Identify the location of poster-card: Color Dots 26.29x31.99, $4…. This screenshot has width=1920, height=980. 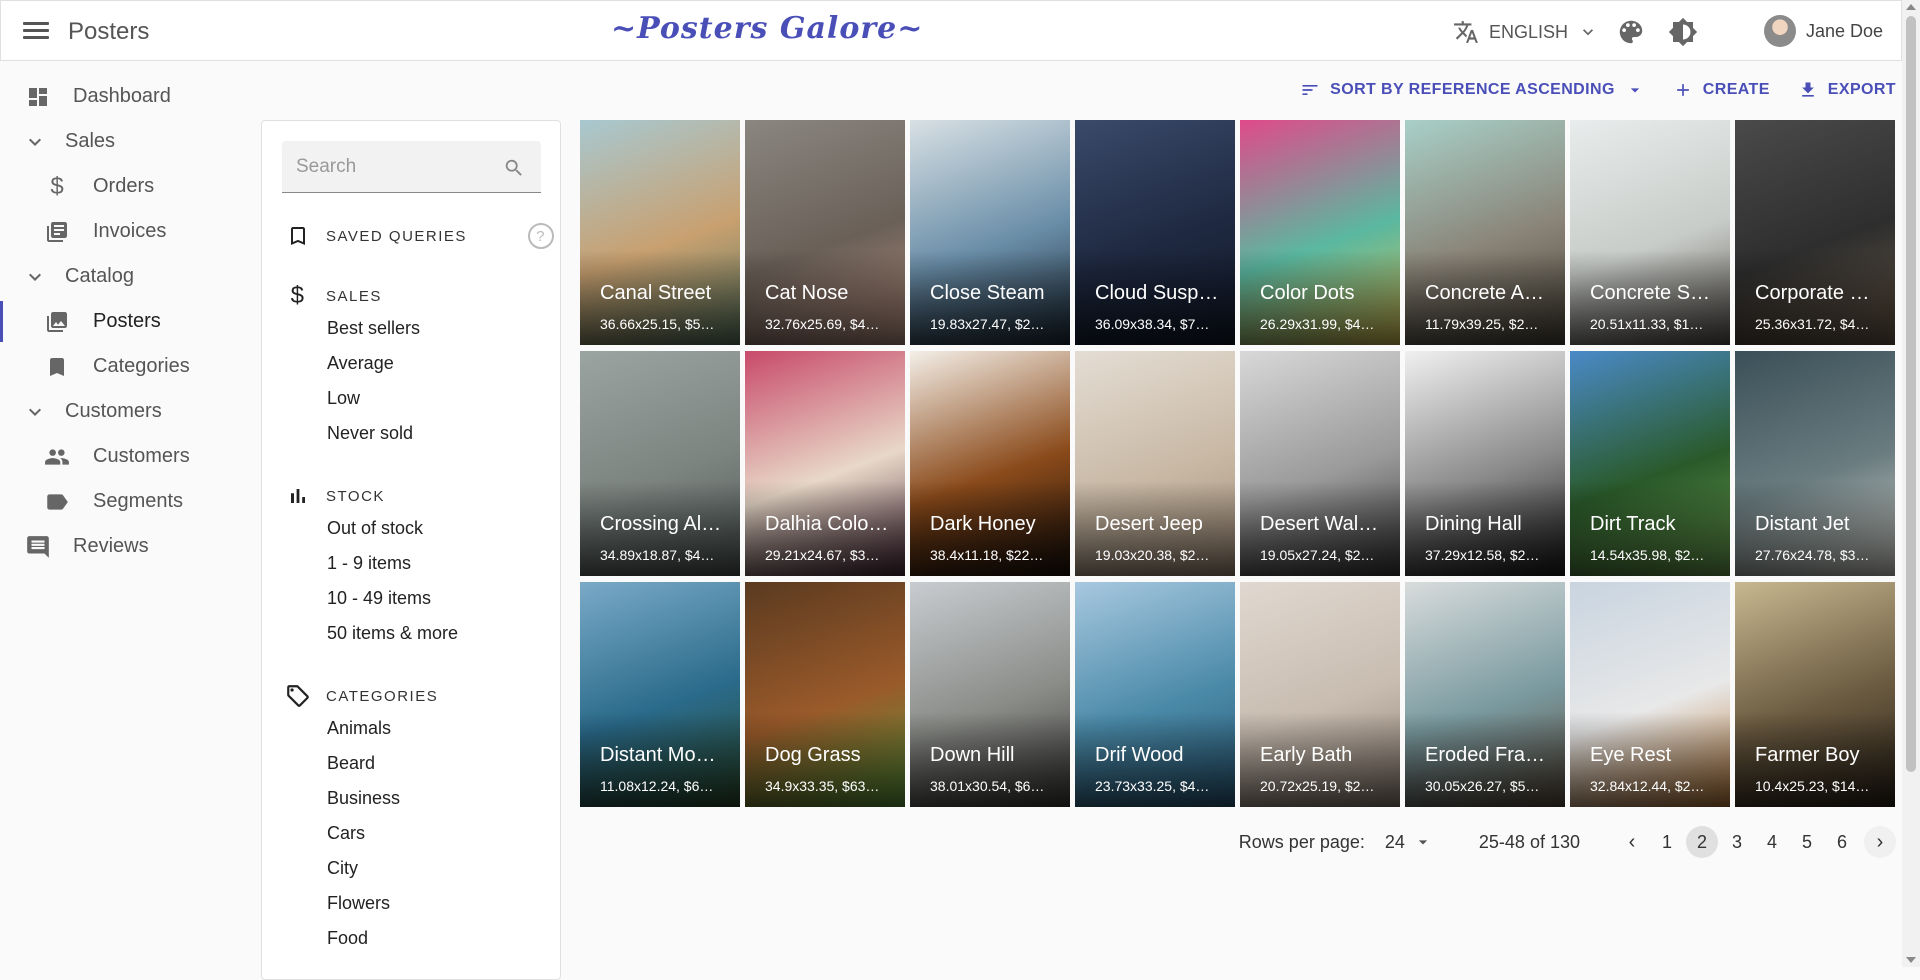
(1320, 232).